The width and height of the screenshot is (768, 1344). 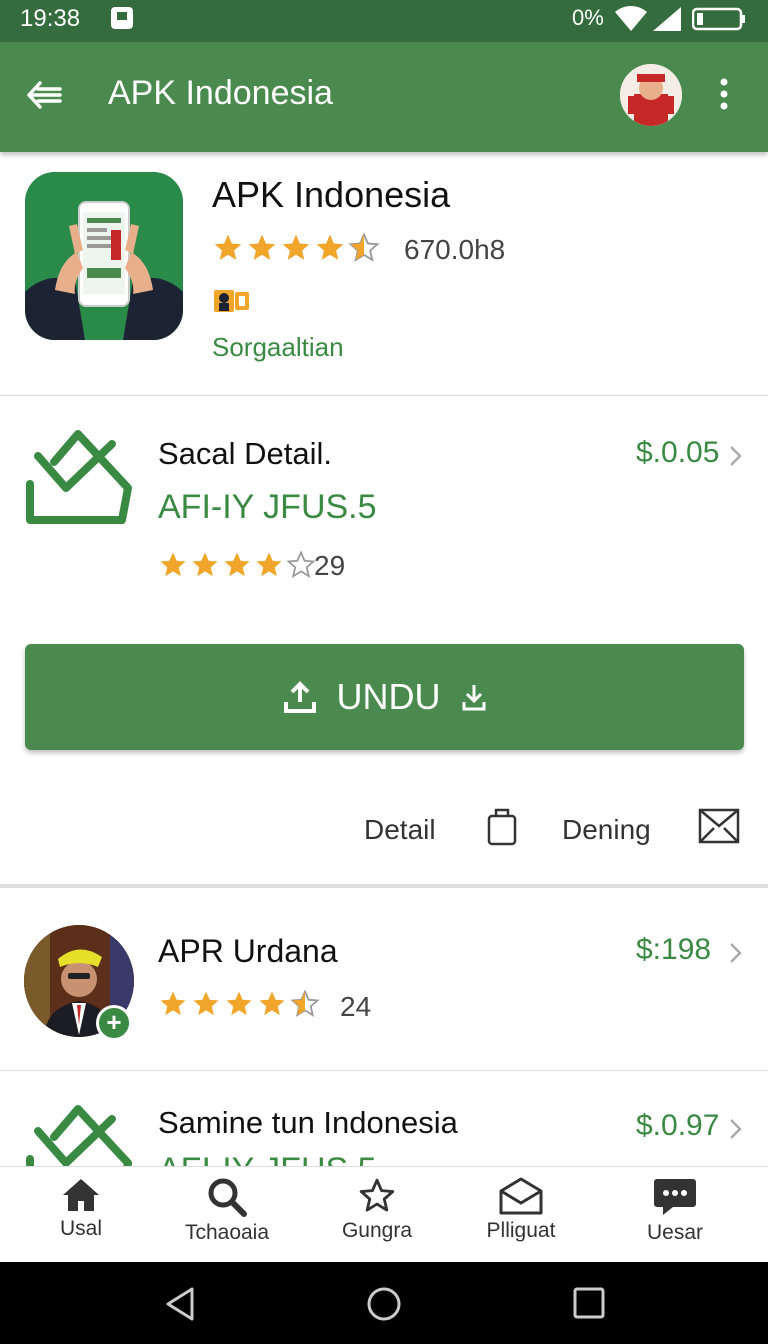 I want to click on list-item-rating-count: 24, so click(x=356, y=1006).